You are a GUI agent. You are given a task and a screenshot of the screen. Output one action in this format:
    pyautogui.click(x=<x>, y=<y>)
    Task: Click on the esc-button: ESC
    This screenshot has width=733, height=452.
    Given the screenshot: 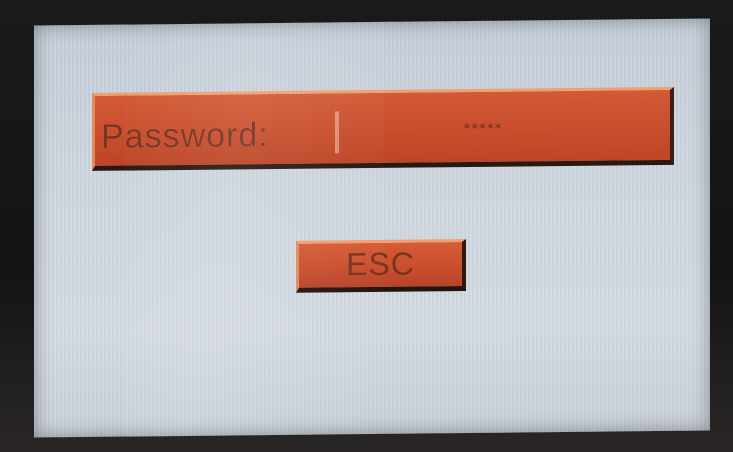 What is the action you would take?
    pyautogui.click(x=381, y=266)
    